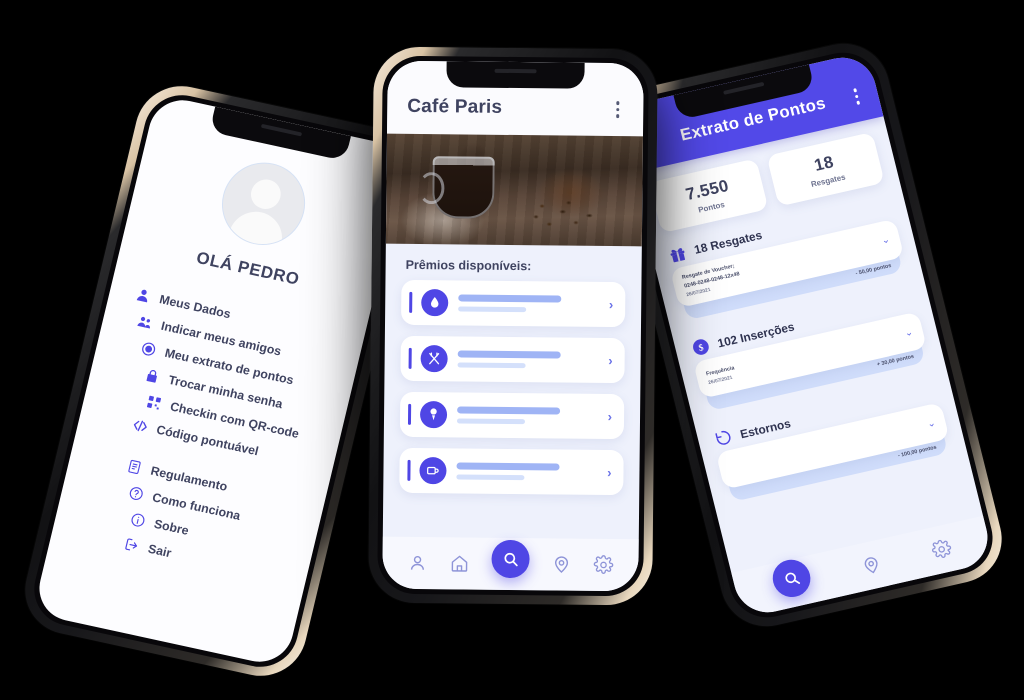 This screenshot has height=700, width=1024. I want to click on qrcode-icon, so click(153, 402).